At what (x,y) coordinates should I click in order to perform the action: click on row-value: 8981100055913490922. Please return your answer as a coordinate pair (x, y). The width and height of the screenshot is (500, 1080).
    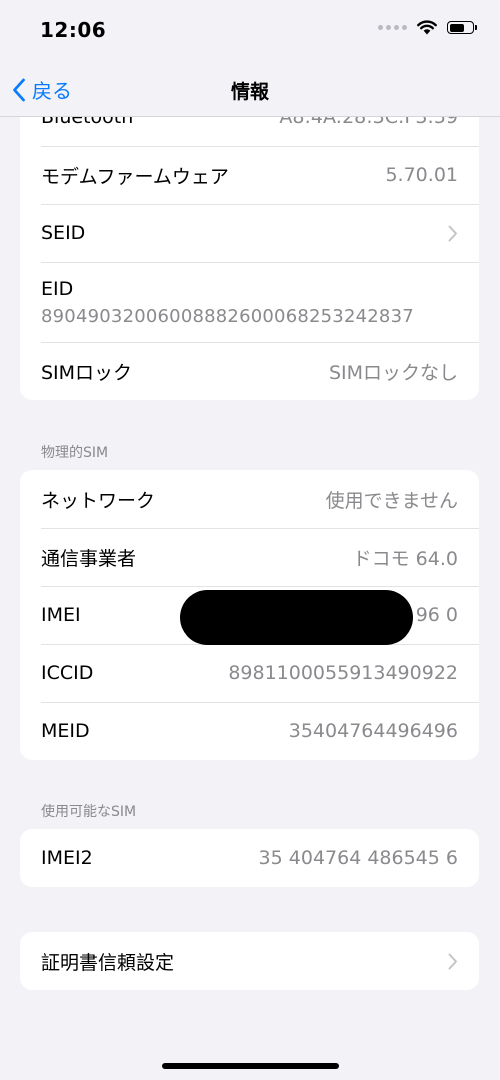
    Looking at the image, I should click on (343, 673).